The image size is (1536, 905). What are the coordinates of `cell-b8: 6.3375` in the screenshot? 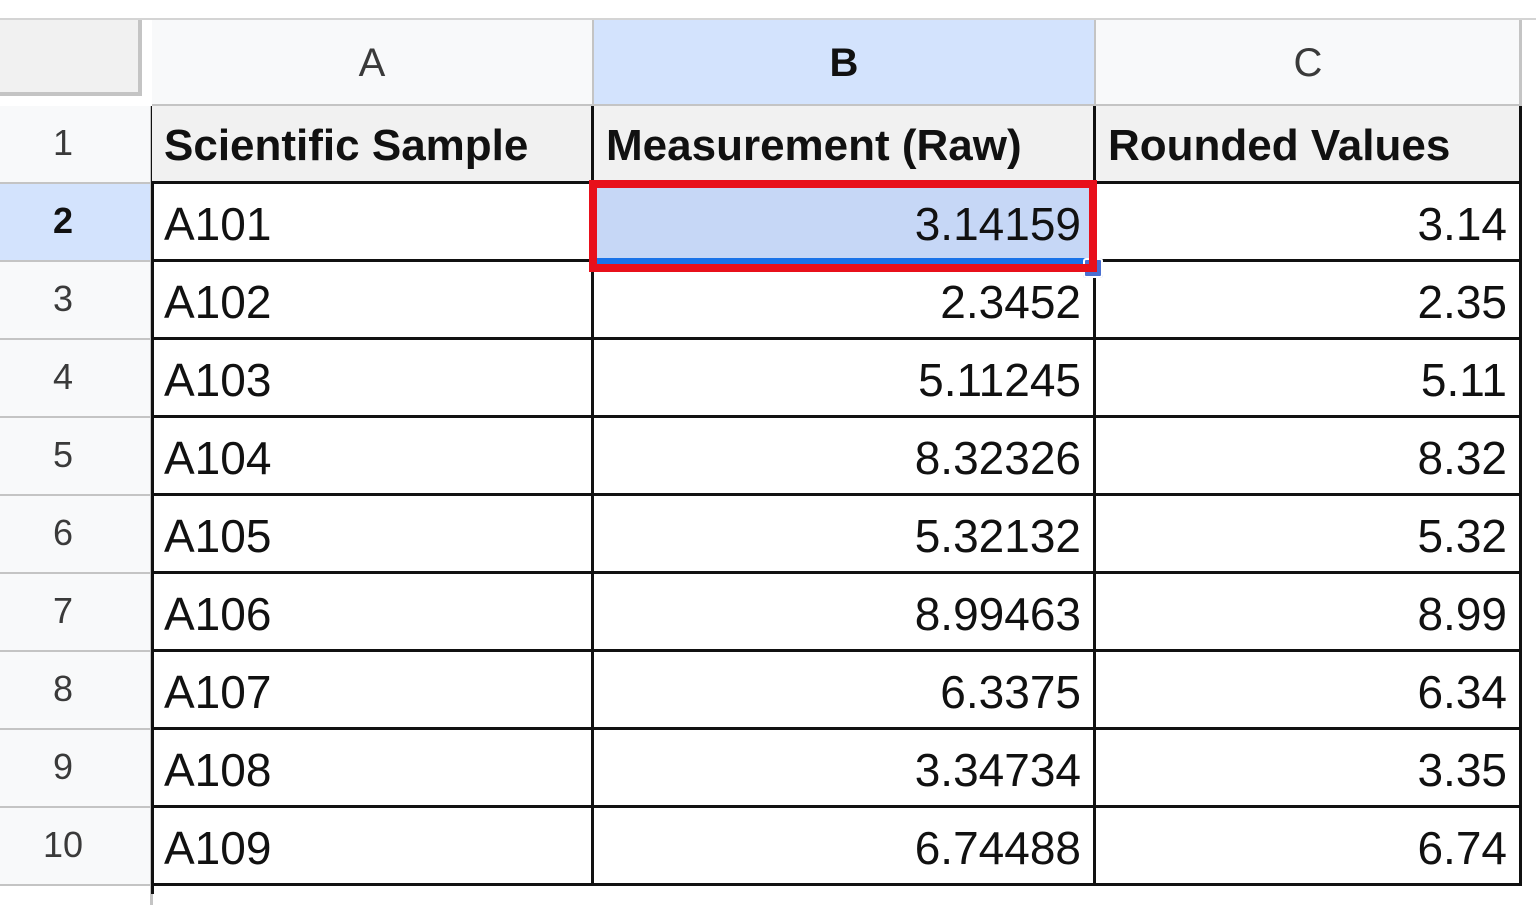 It's located at (845, 691).